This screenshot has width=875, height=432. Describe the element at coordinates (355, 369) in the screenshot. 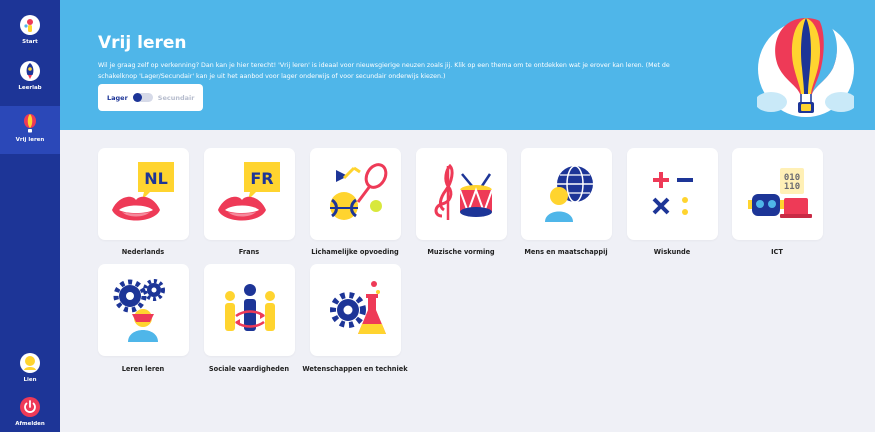

I see `theme-label-wetenschappen-en-techniek: Wetenschappen en techniek` at that location.